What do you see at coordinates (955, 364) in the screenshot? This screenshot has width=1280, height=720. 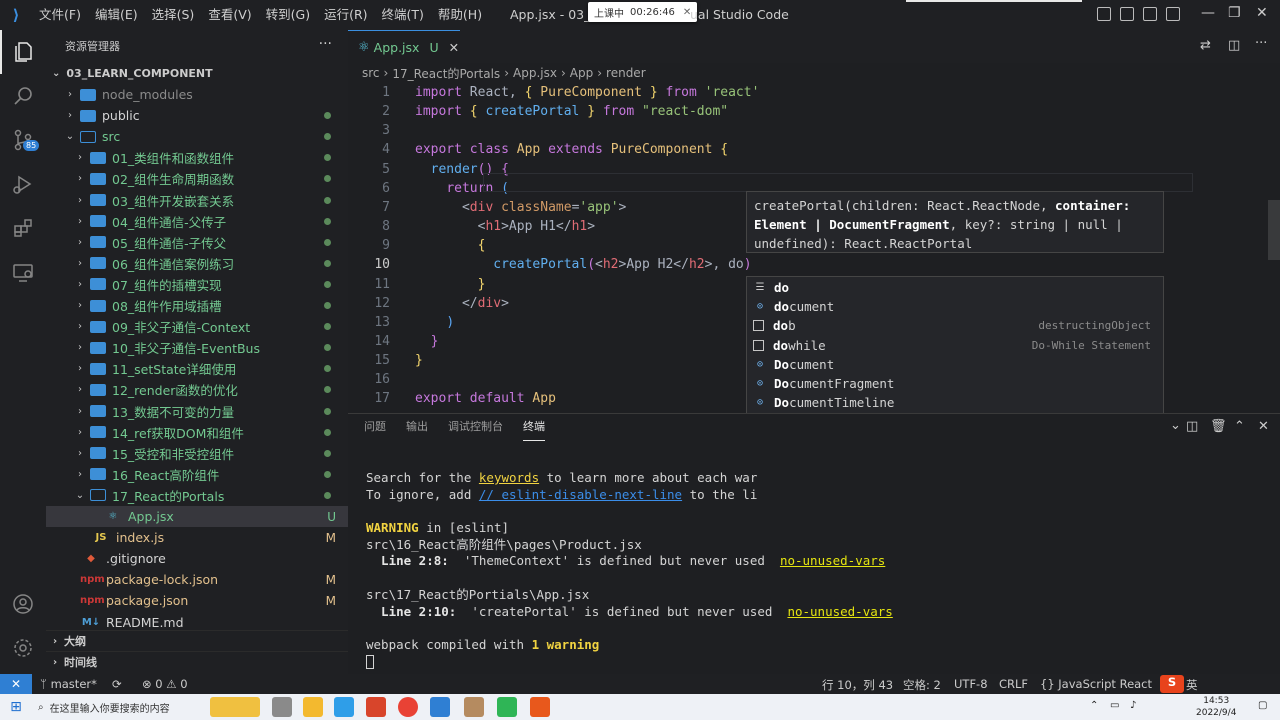 I see `suggestion-item: ⊙ Document` at bounding box center [955, 364].